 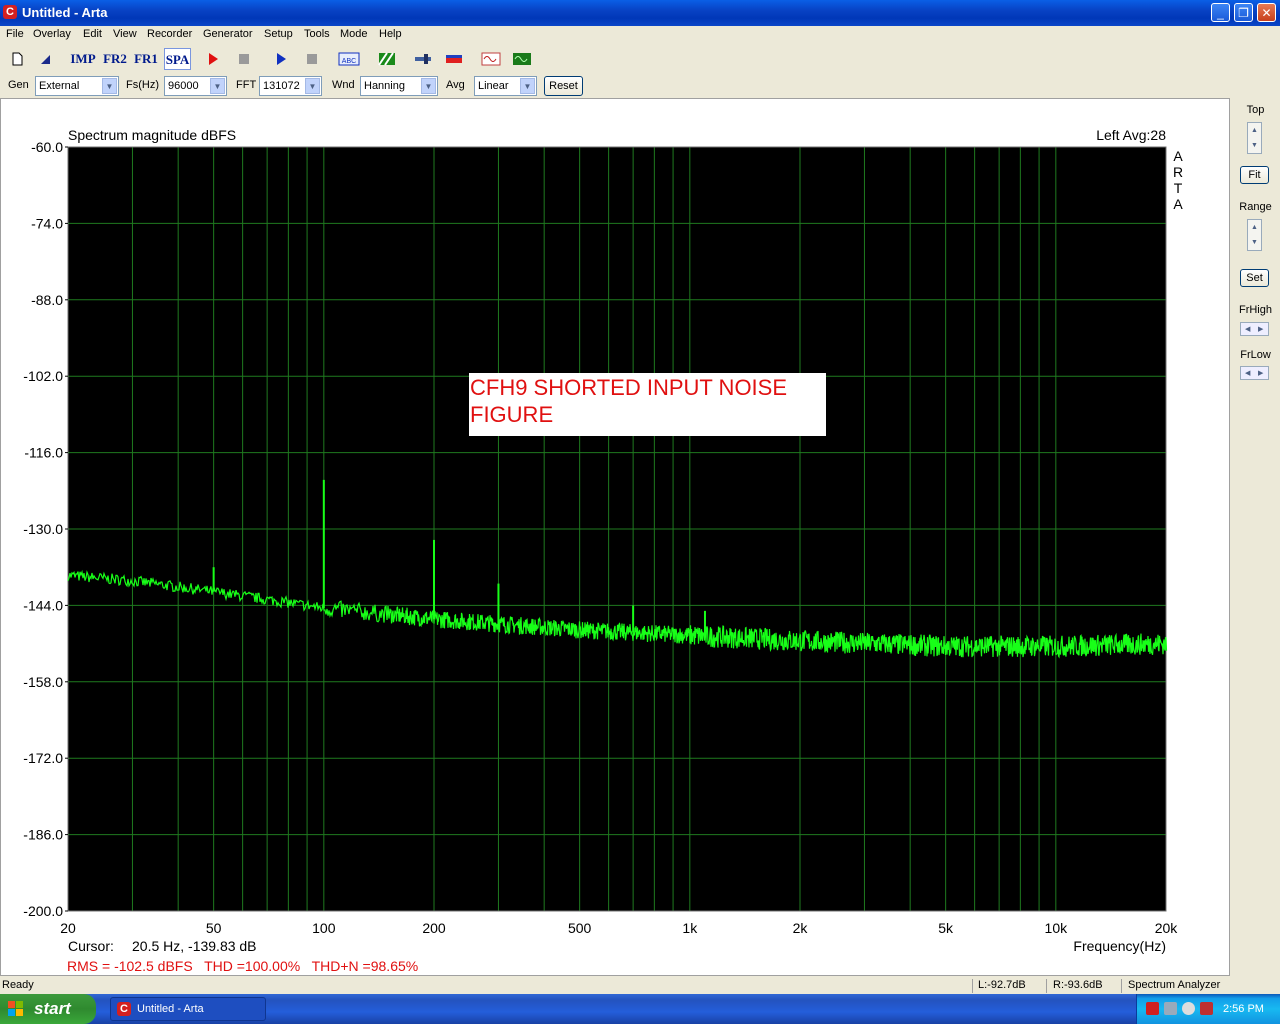 I want to click on volume-icon, so click(x=1188, y=1008).